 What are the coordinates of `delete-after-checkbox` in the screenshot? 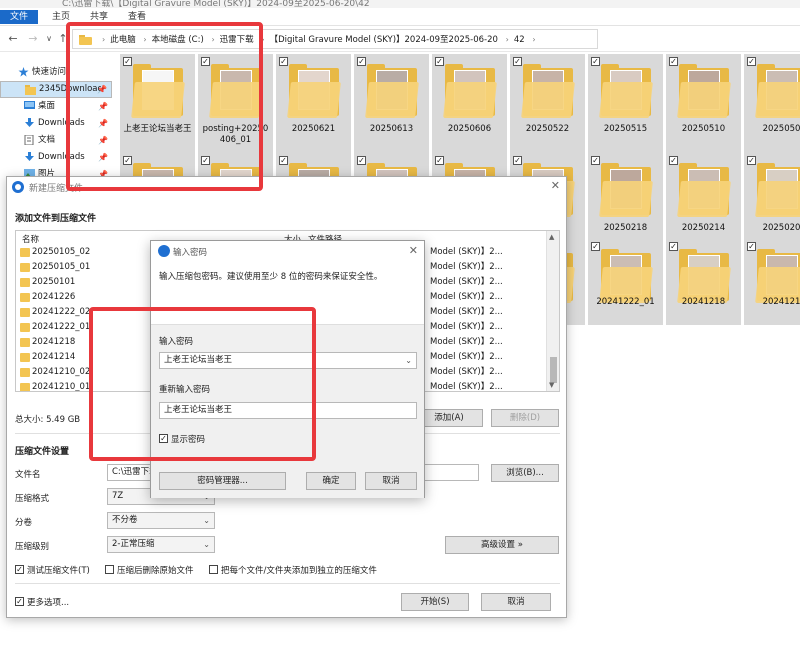 It's located at (109, 569).